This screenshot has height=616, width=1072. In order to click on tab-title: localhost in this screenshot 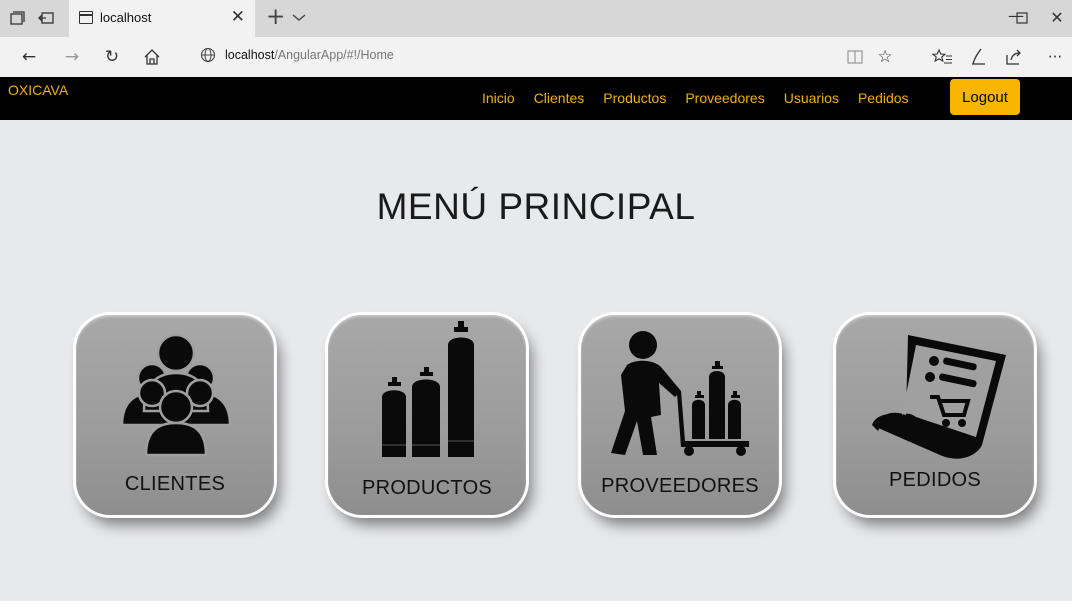, I will do `click(126, 17)`.